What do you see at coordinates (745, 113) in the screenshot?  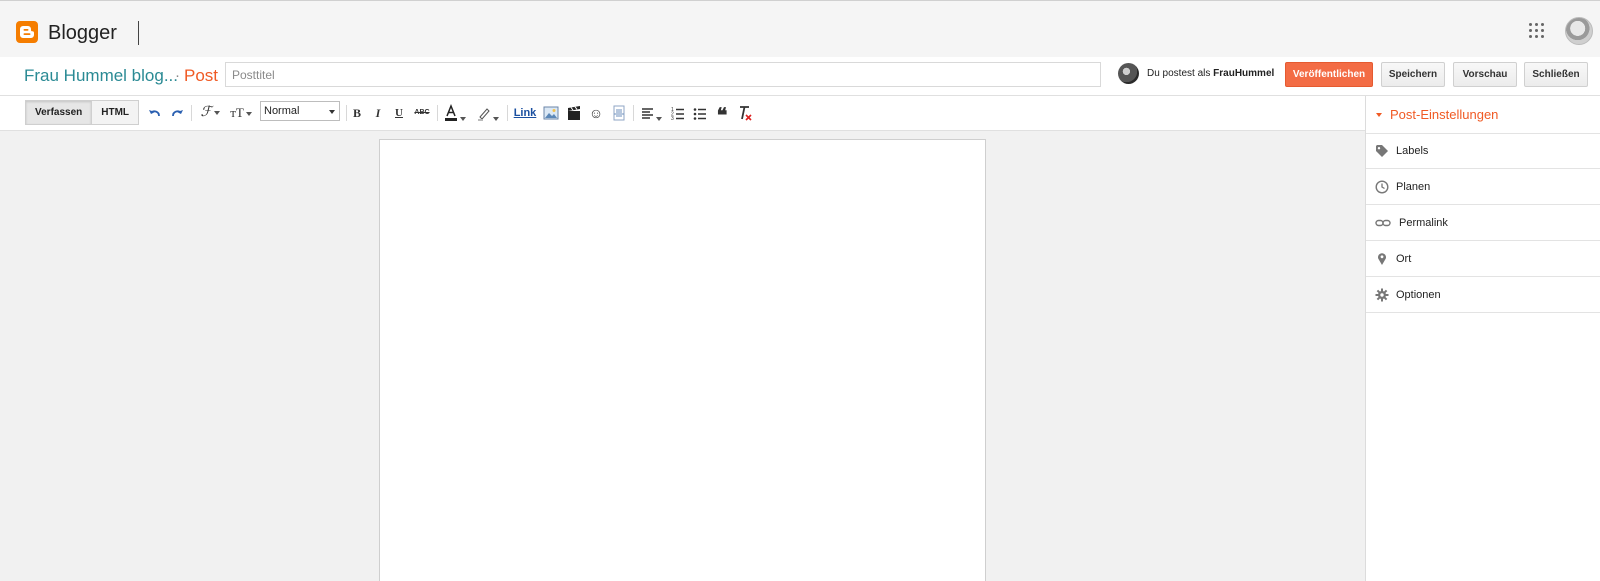 I see `clear-format-icon` at bounding box center [745, 113].